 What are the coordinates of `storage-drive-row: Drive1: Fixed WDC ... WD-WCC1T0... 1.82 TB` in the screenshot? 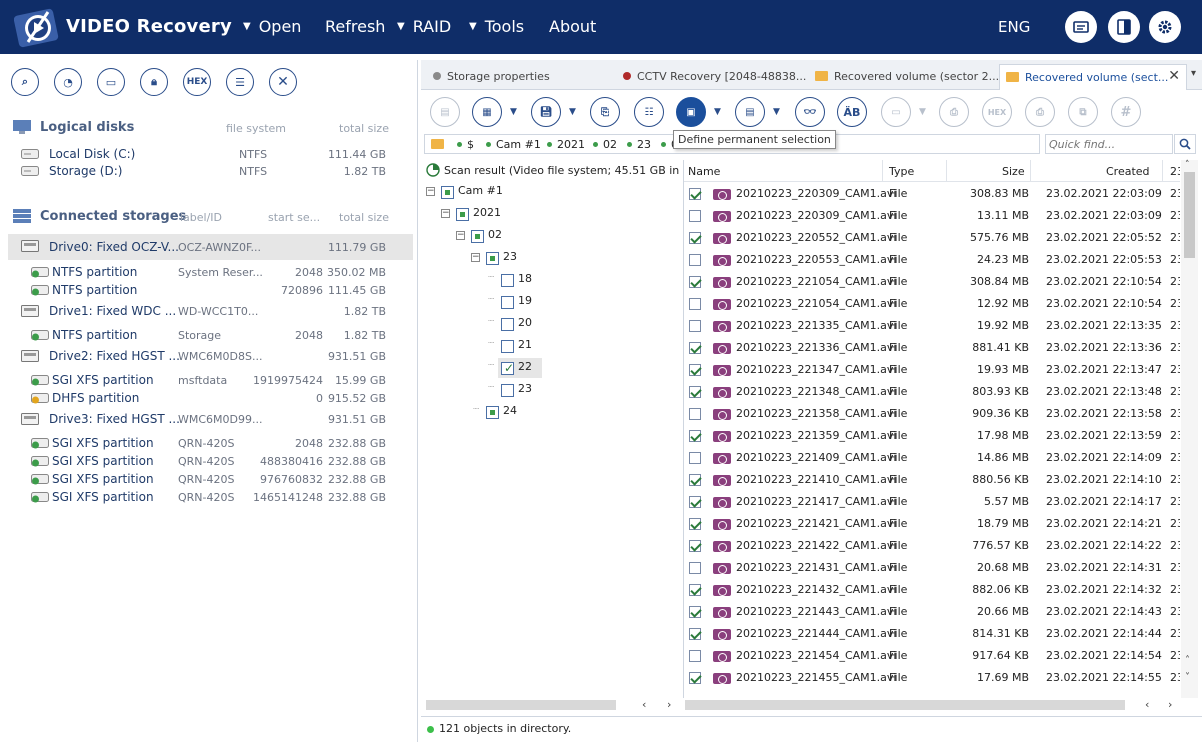 It's located at (210, 311).